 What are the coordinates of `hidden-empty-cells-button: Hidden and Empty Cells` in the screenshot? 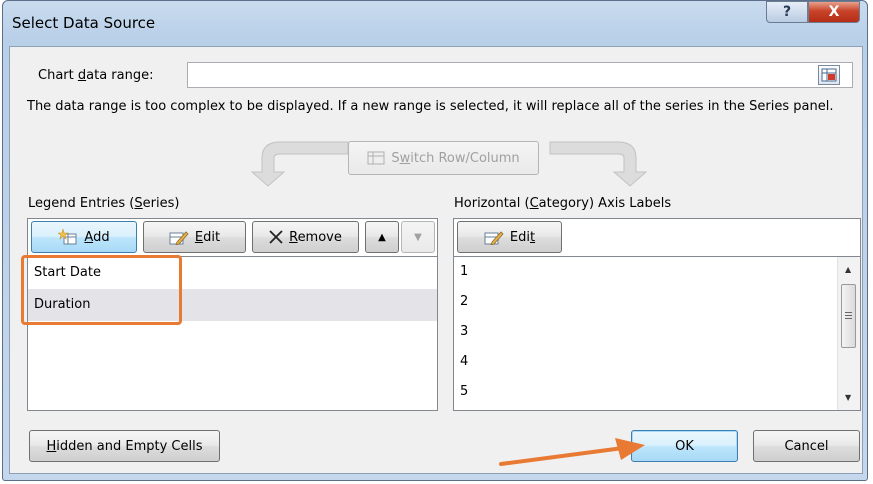 It's located at (124, 446).